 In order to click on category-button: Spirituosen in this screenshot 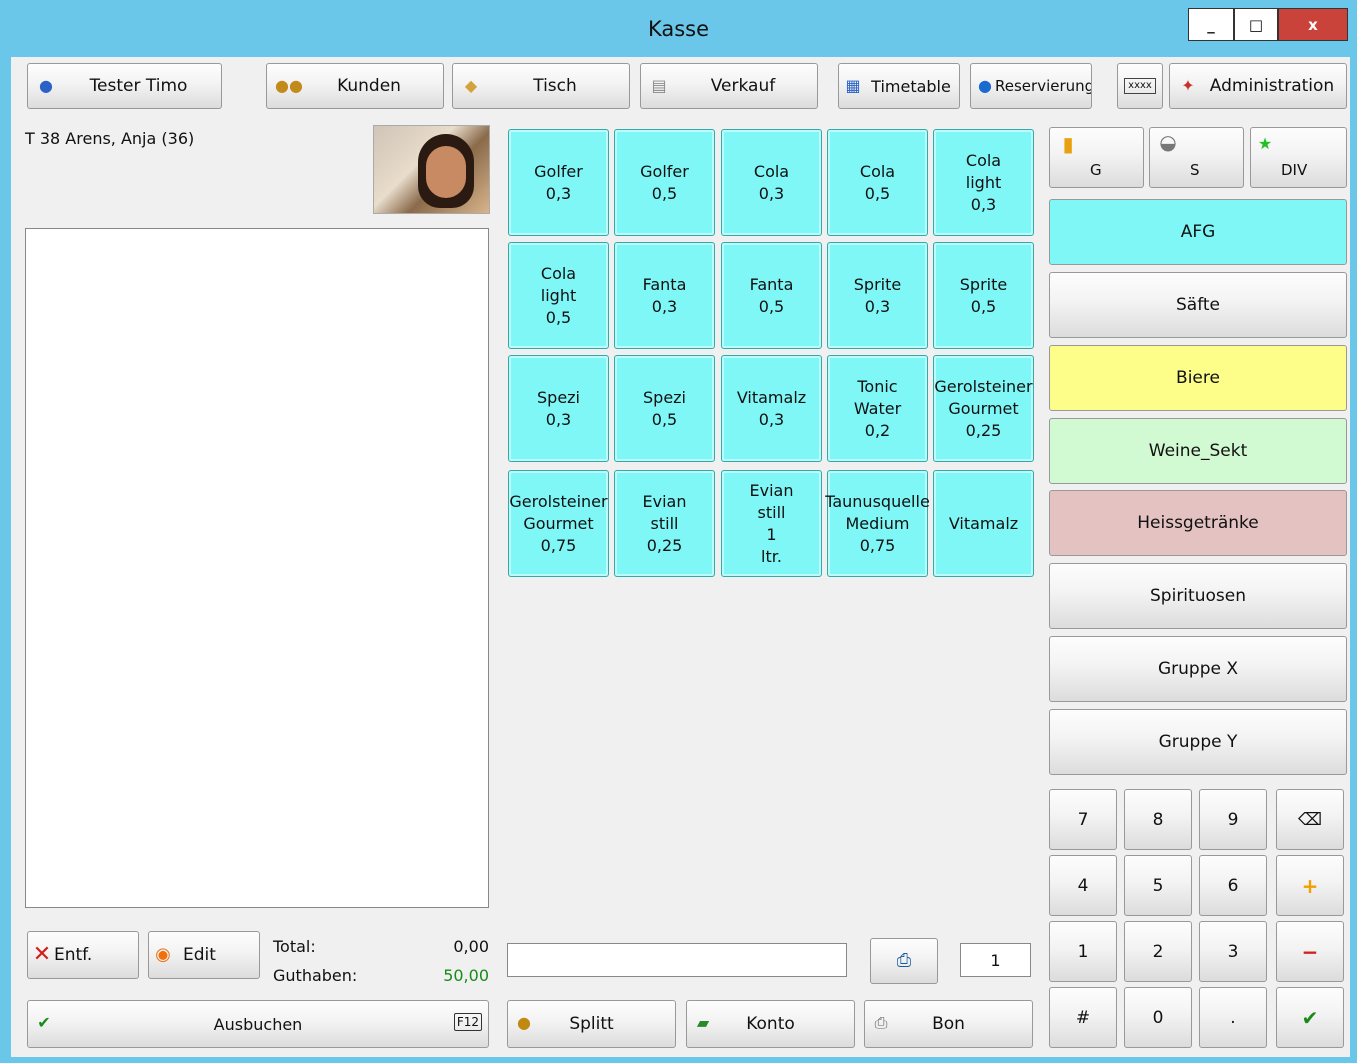, I will do `click(1198, 596)`.